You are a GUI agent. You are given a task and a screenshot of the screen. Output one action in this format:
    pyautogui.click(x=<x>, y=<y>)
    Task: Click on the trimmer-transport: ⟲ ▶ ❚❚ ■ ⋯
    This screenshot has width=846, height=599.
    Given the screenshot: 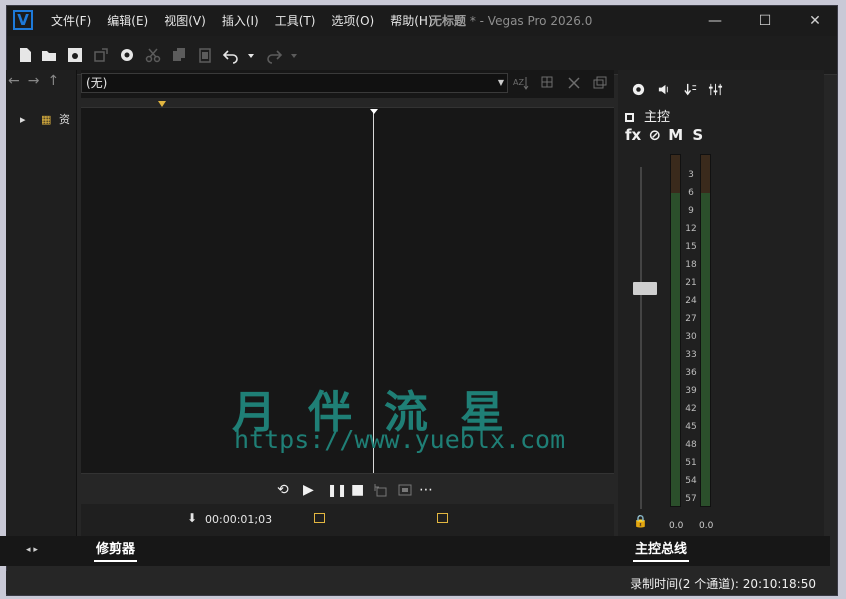 What is the action you would take?
    pyautogui.click(x=347, y=489)
    